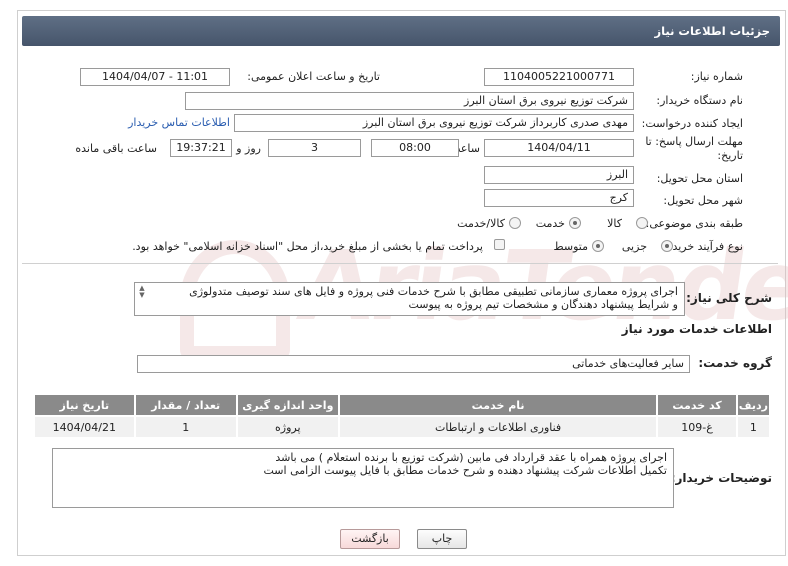 The image size is (788, 566). I want to click on need-number-field: 1104005221000771, so click(559, 77).